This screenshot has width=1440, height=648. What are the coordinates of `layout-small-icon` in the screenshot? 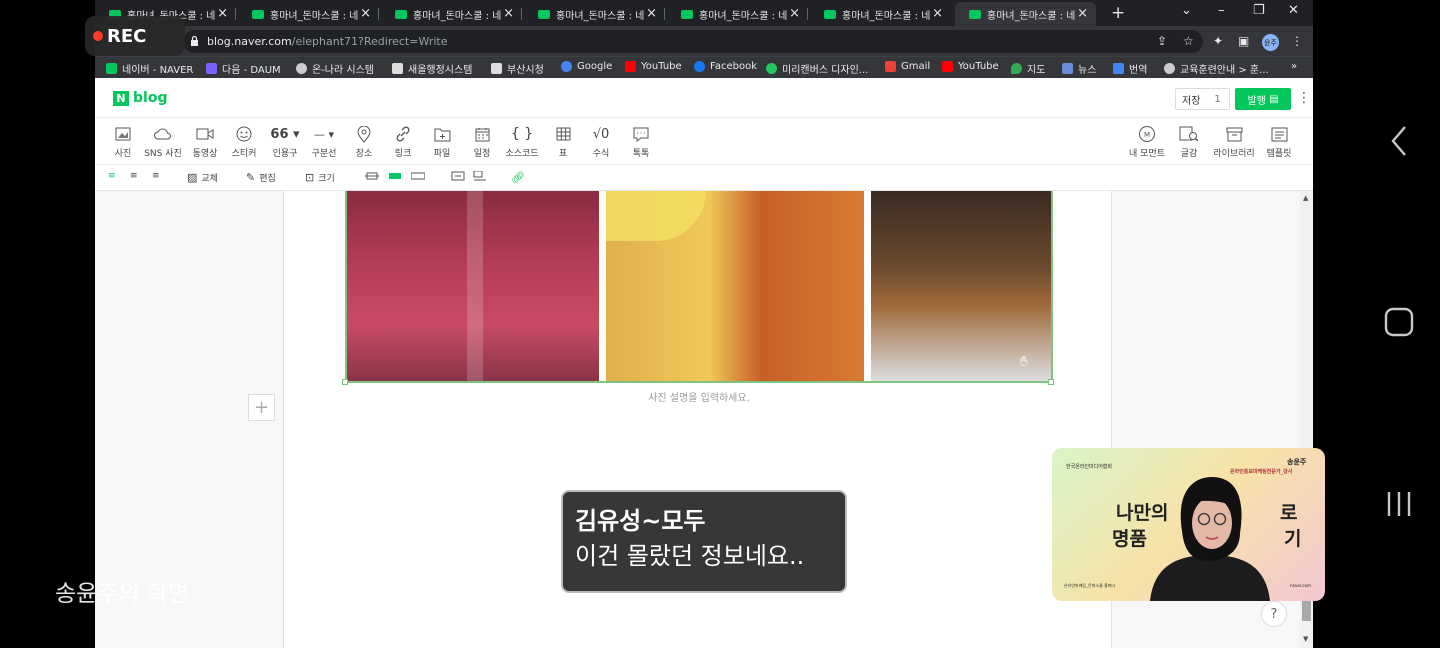 It's located at (372, 176).